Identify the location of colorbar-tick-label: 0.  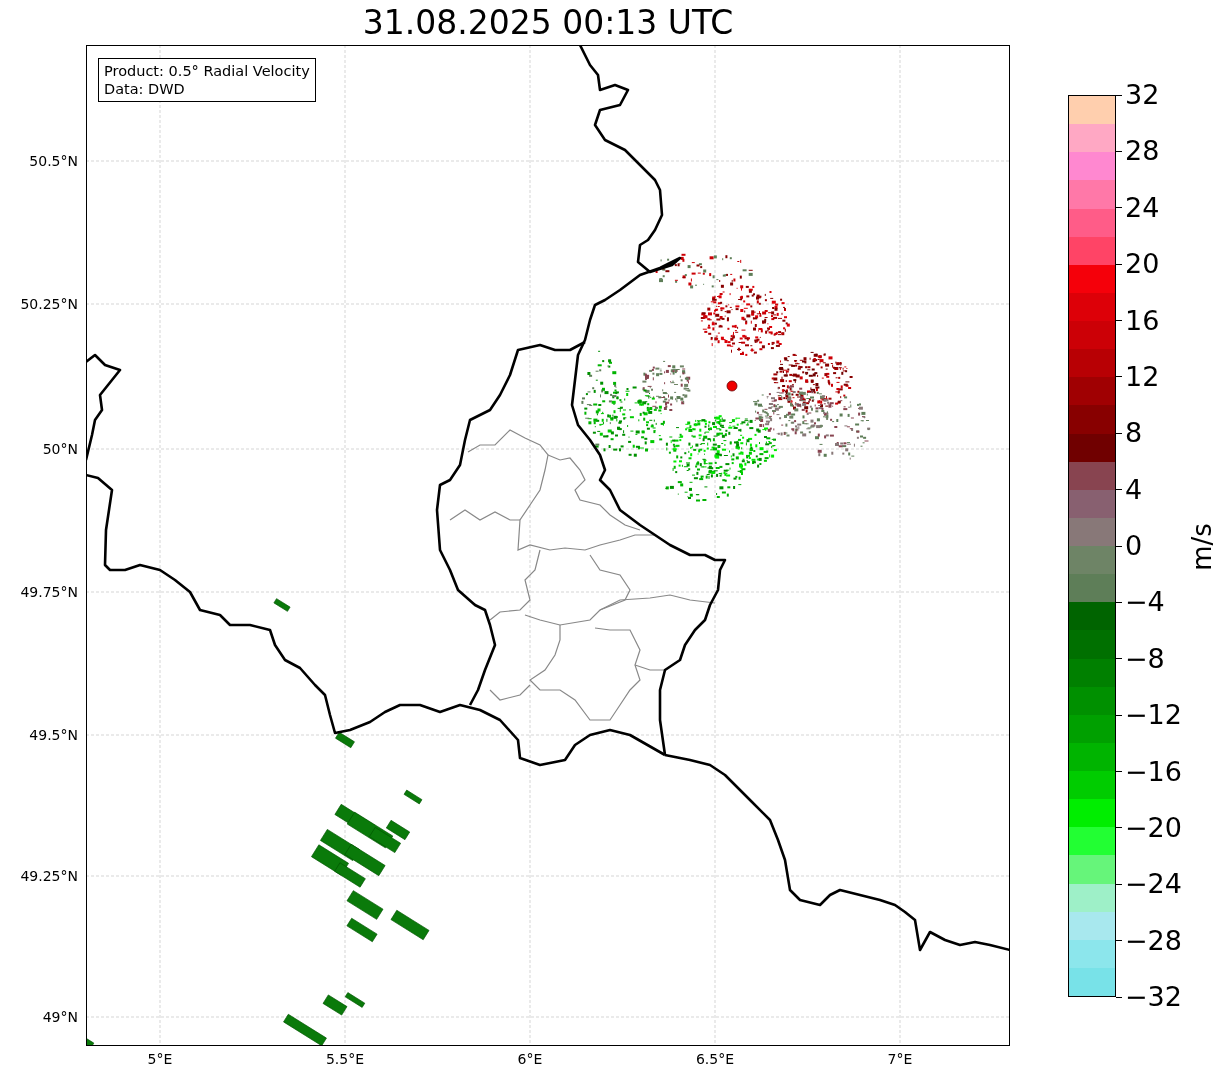
(1134, 546).